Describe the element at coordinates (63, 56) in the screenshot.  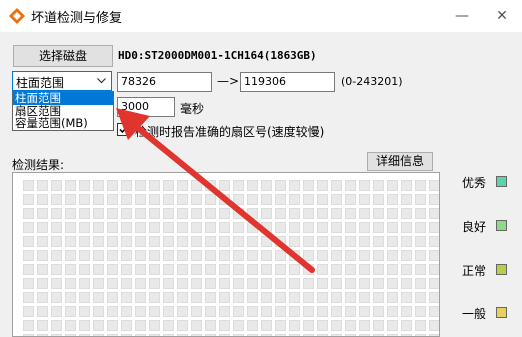
I see `select-disk-button: 选择磁盘` at that location.